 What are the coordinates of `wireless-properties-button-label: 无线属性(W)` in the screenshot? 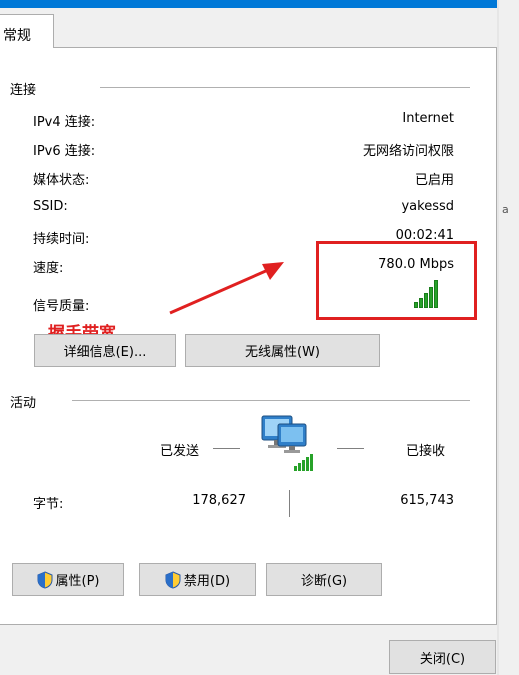 It's located at (282, 352).